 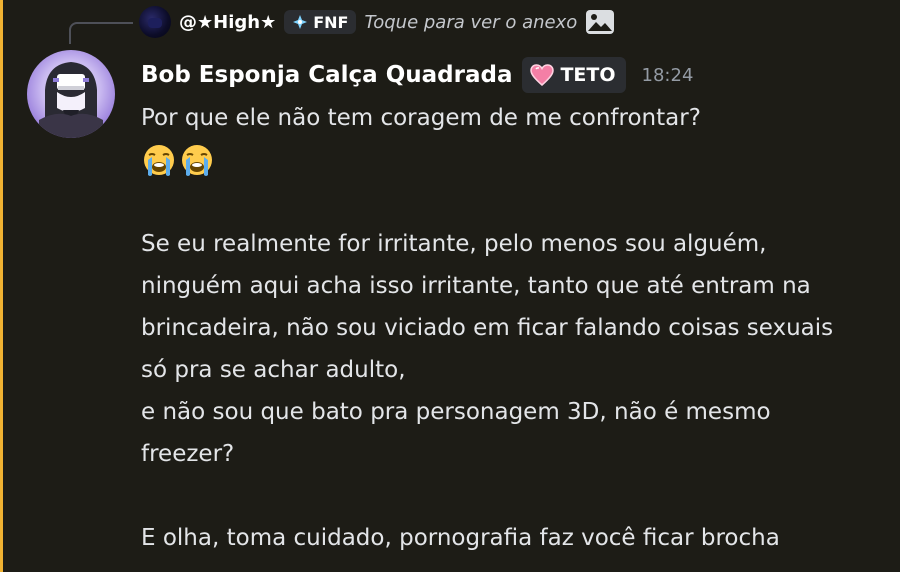 I want to click on message-header: Bob Esponja Calça Quadrada TETO 18:24, so click(x=417, y=75).